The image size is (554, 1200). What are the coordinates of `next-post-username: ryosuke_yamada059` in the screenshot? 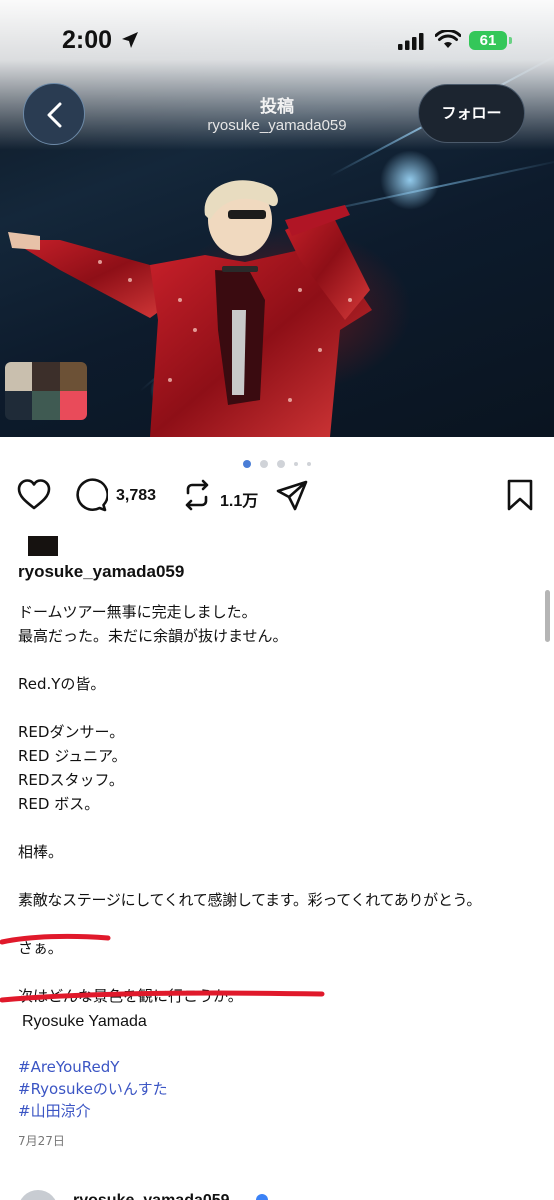 It's located at (151, 1196).